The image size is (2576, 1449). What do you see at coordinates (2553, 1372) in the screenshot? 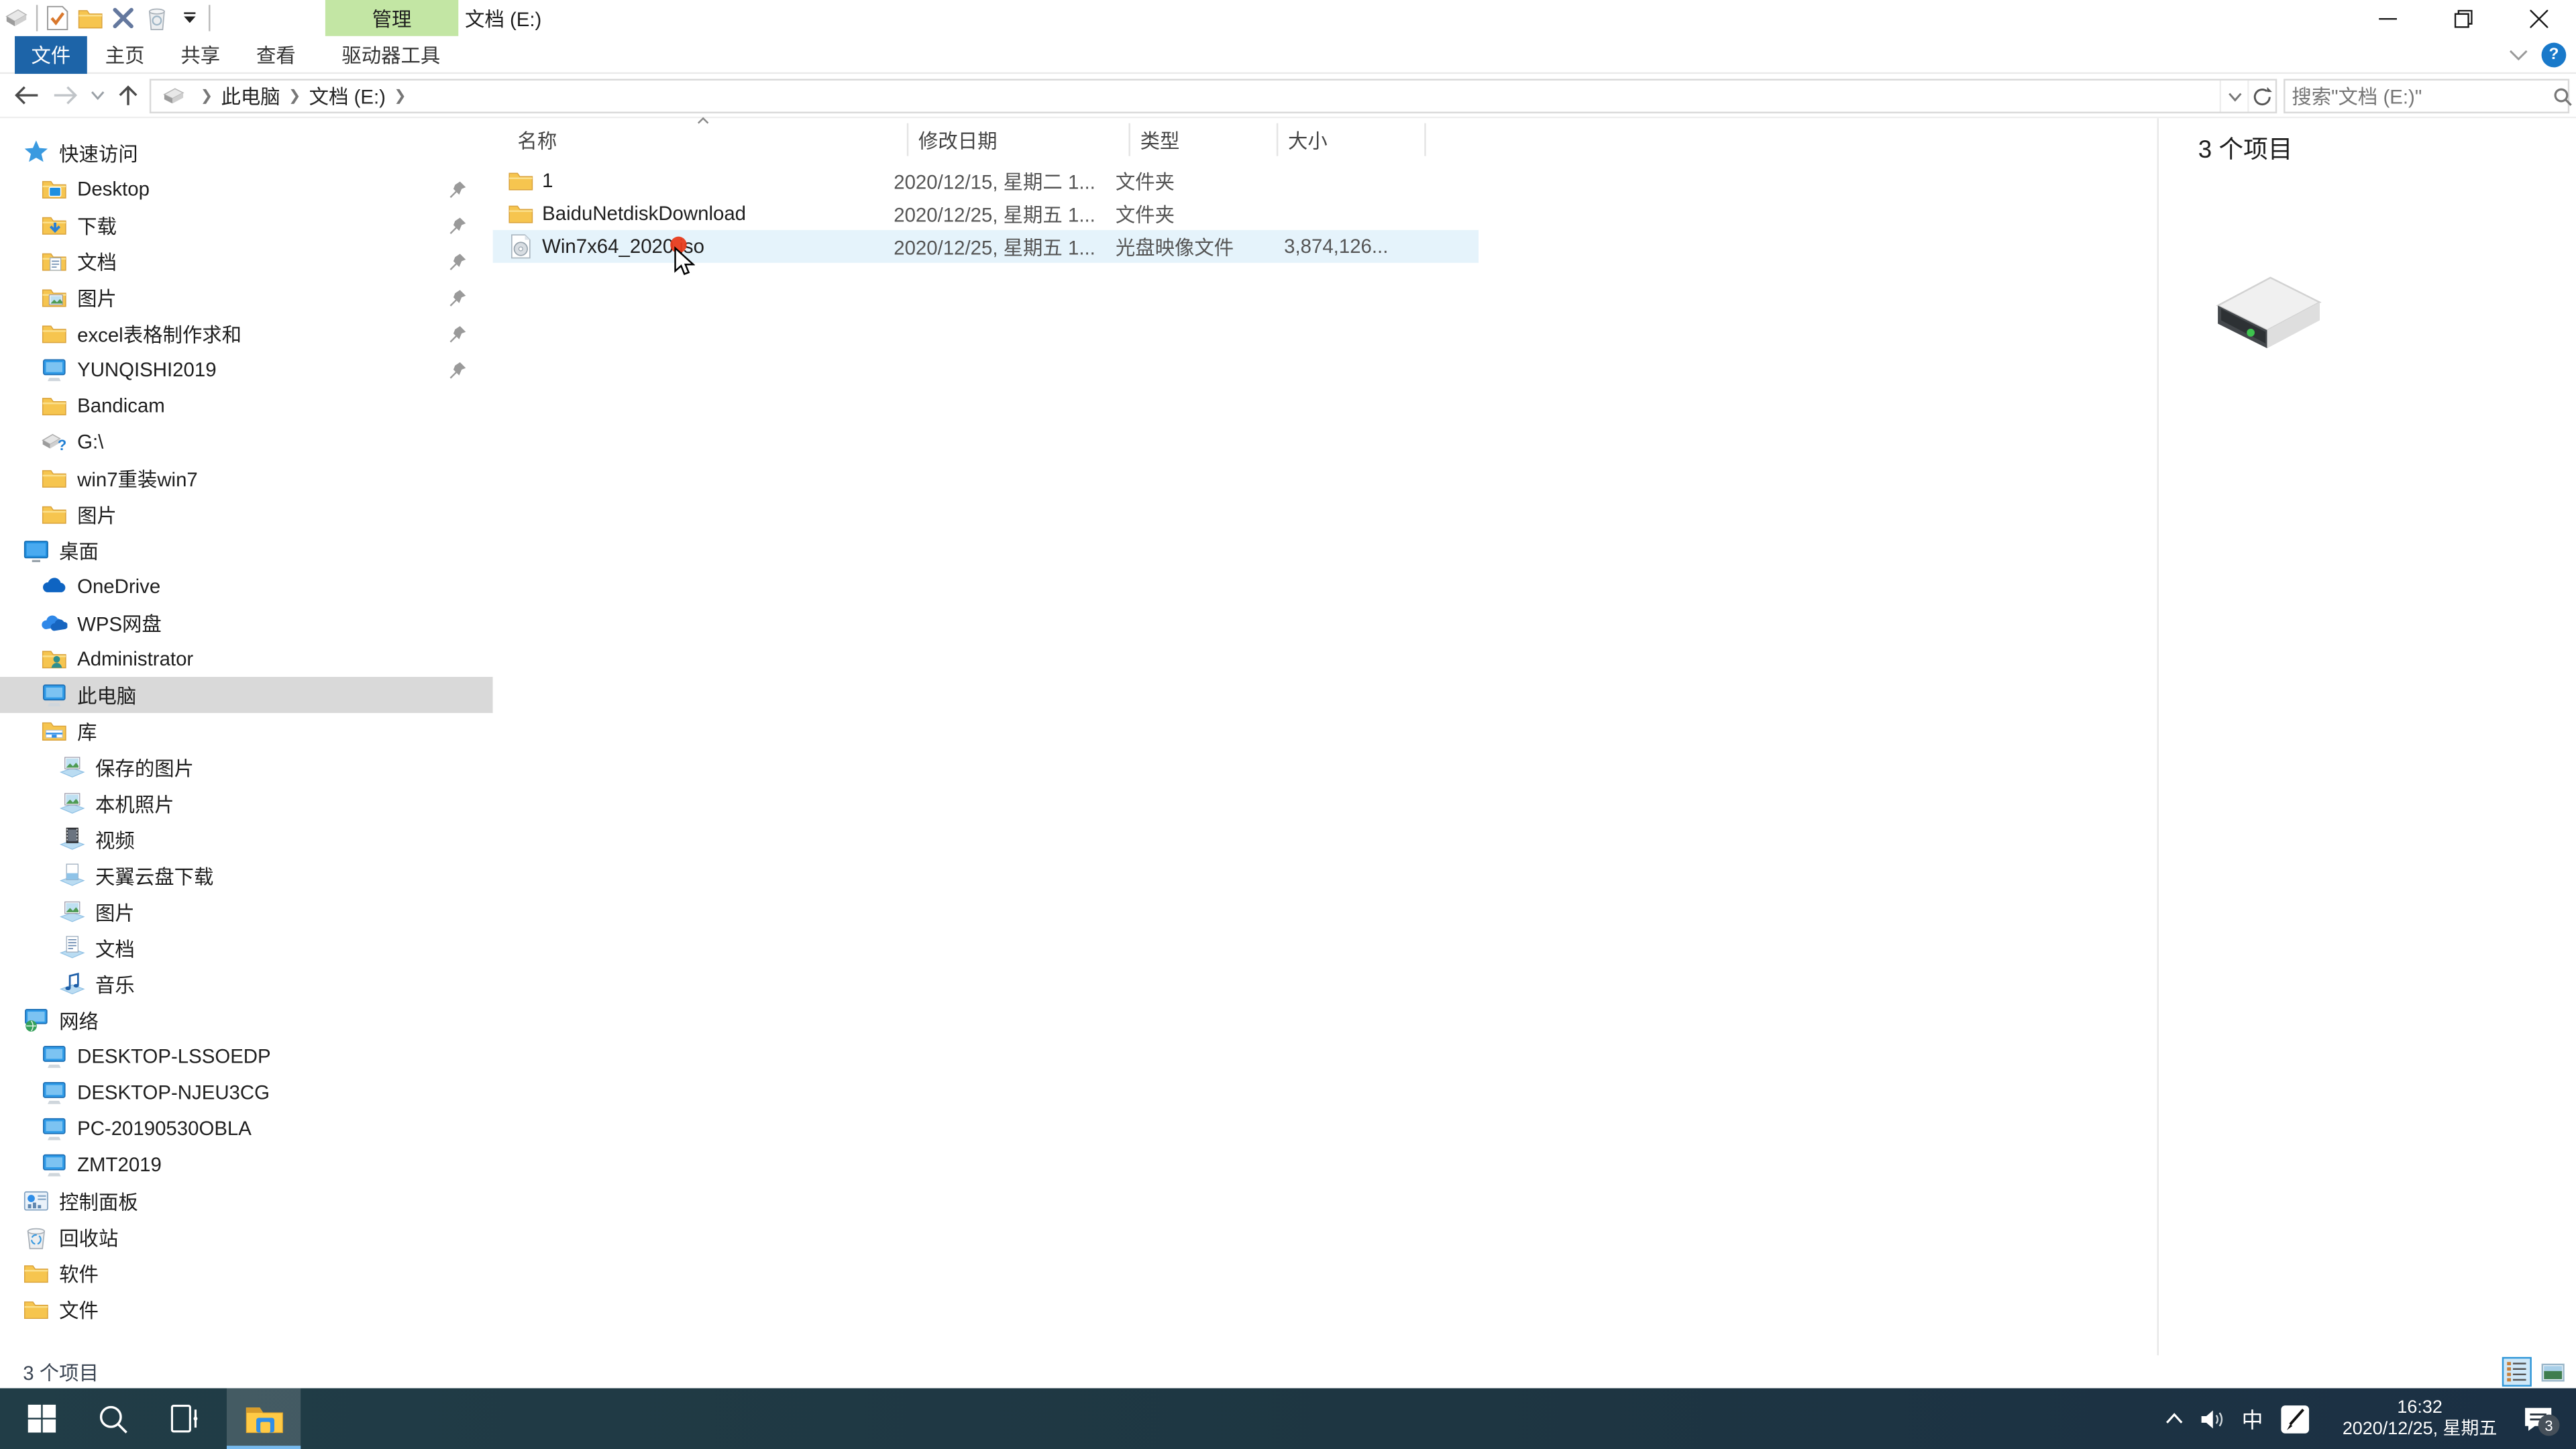
I see `thumbnail-view-button` at bounding box center [2553, 1372].